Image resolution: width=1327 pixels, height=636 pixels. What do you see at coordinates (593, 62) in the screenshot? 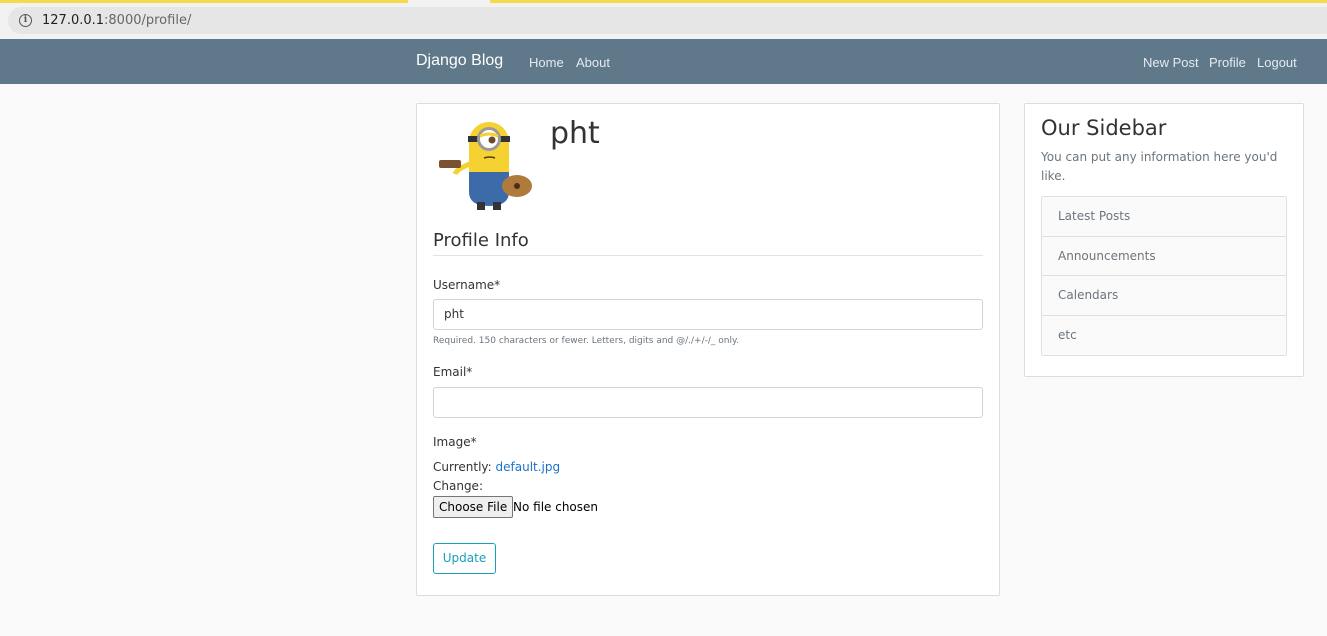
I see `nav-about-link: About` at bounding box center [593, 62].